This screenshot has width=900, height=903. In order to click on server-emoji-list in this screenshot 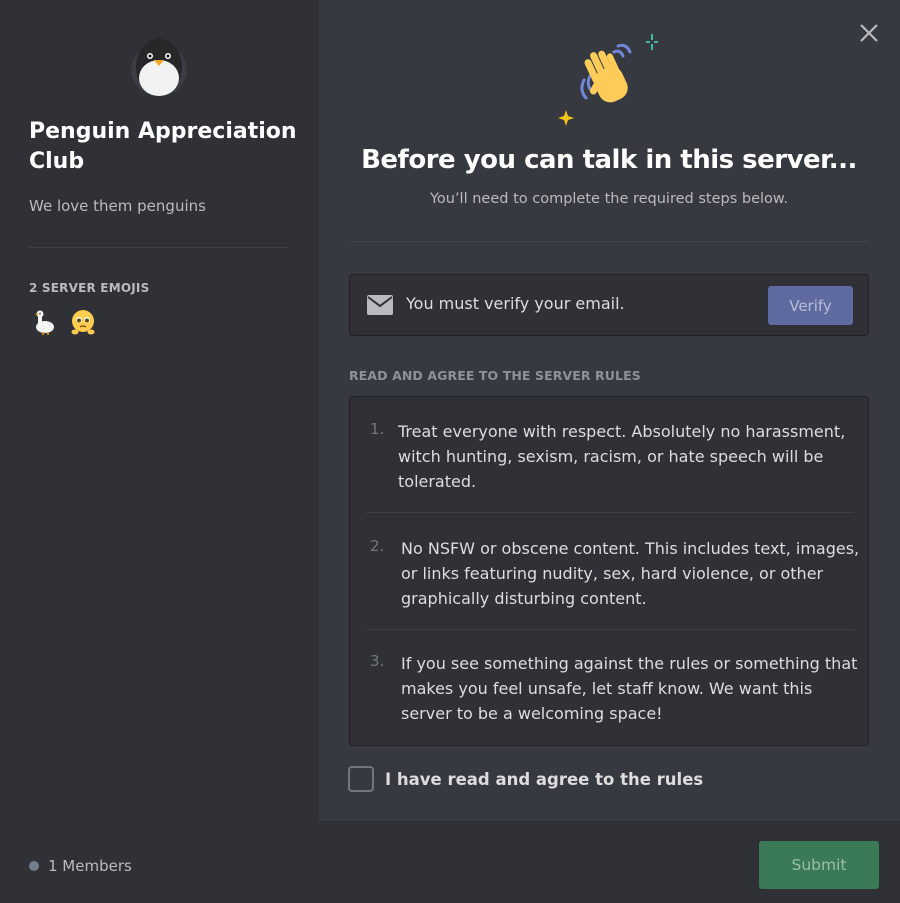, I will do `click(63, 322)`.